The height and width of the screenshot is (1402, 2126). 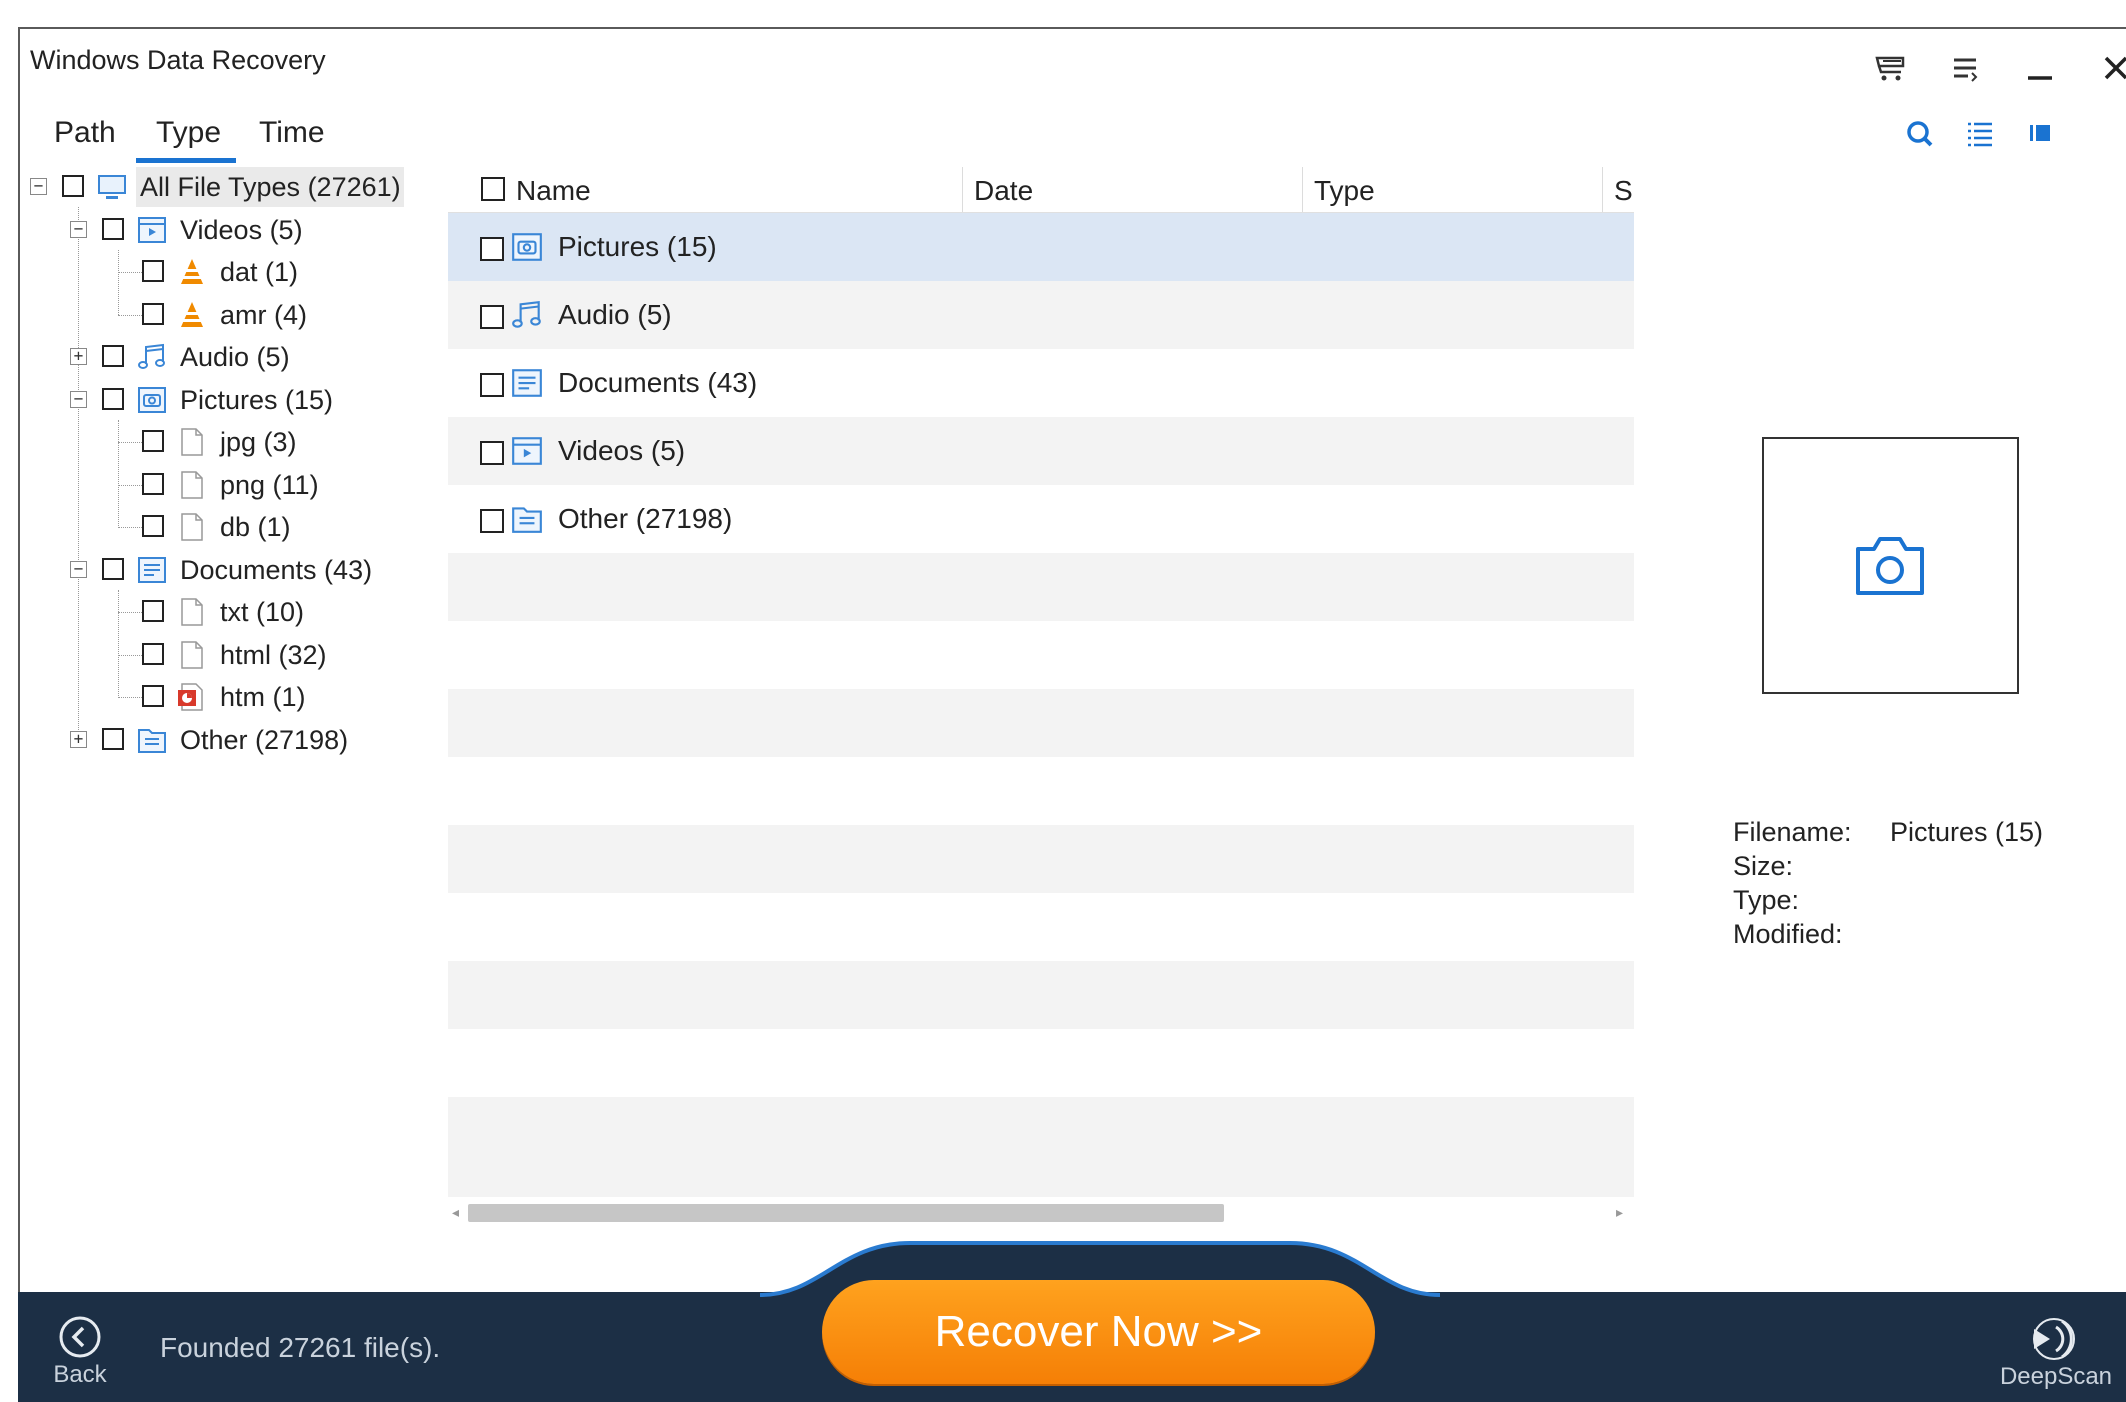 What do you see at coordinates (2040, 68) in the screenshot?
I see `minimize-icon` at bounding box center [2040, 68].